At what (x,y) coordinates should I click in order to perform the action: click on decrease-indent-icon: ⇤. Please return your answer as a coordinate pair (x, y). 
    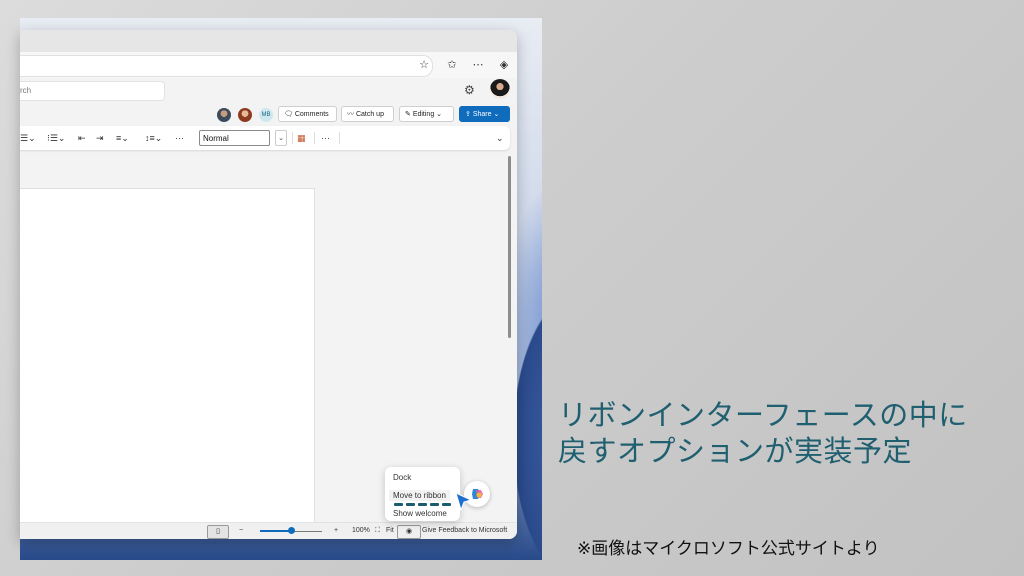
    Looking at the image, I should click on (82, 138).